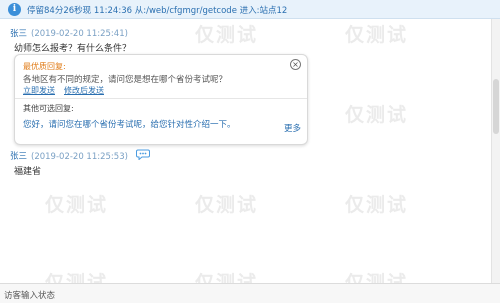 This screenshot has width=500, height=303. I want to click on message-header: 张三 (2019-02-20 11:25:53), so click(80, 156).